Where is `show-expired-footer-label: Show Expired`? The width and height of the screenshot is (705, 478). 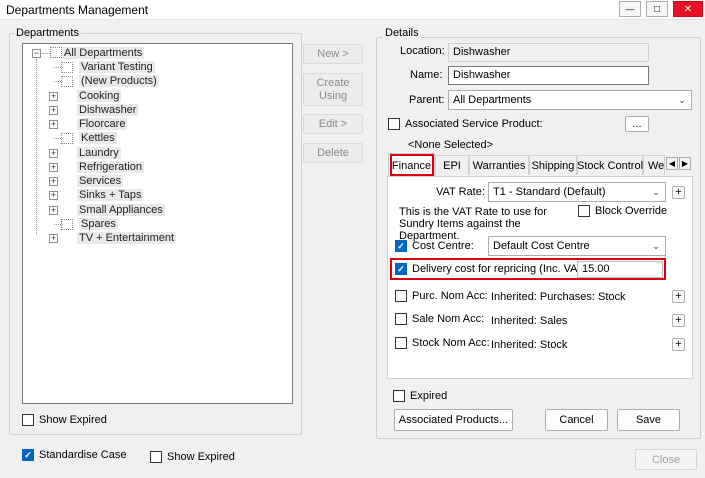
show-expired-footer-label: Show Expired is located at coordinates (201, 457).